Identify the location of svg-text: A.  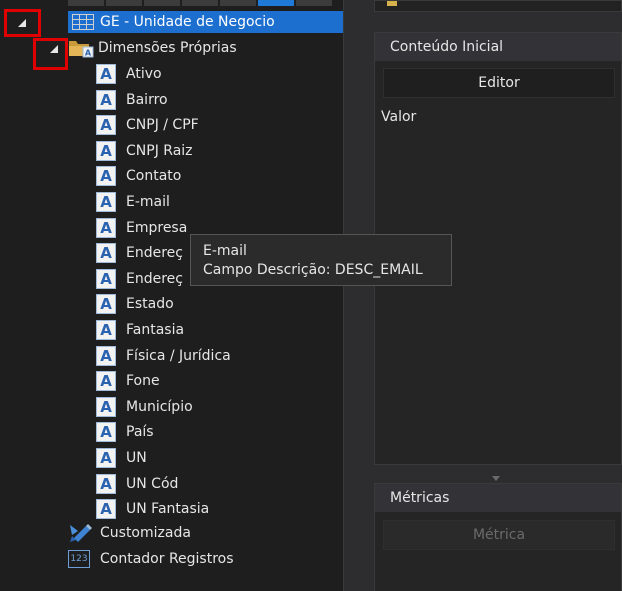
(88, 53).